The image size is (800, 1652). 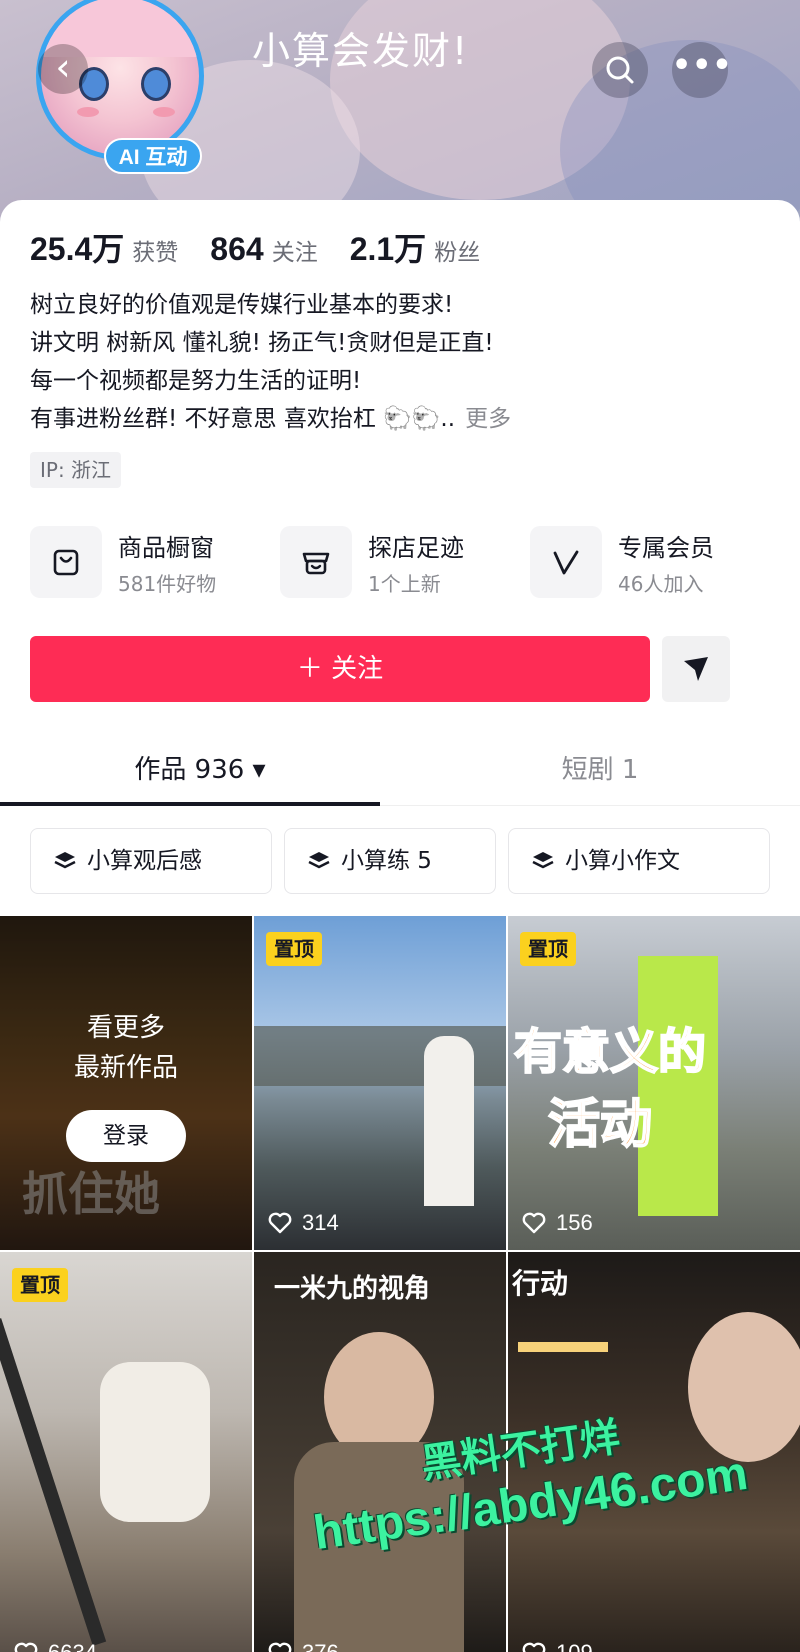 I want to click on like-count: 109, so click(x=557, y=1646).